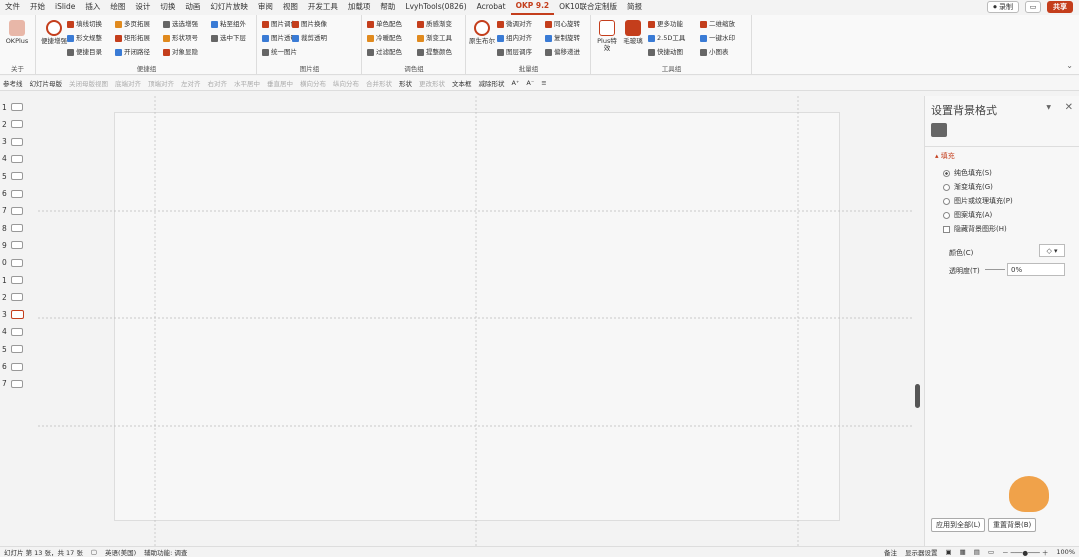  I want to click on batch-button: 复制旋转, so click(562, 38).